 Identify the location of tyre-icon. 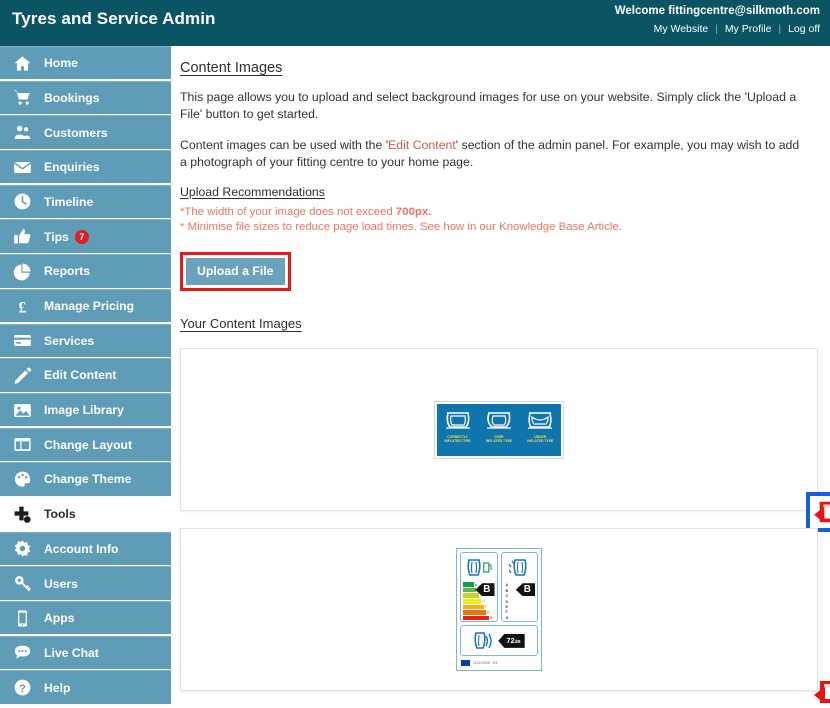
(474, 567).